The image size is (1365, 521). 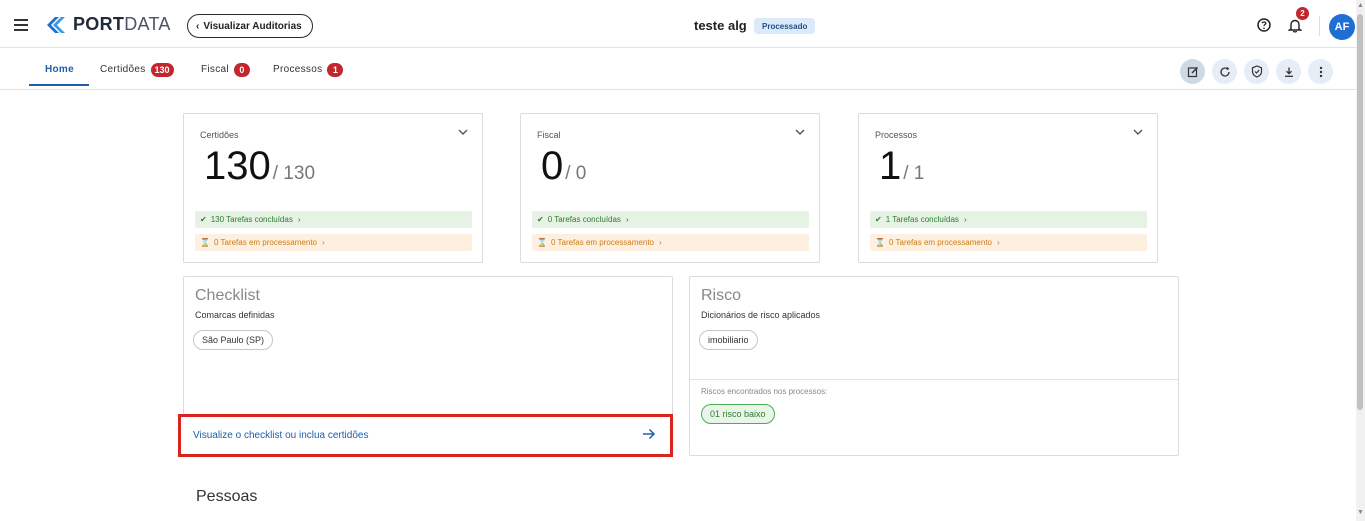 What do you see at coordinates (294, 173) in the screenshot?
I see `card-total: / 130` at bounding box center [294, 173].